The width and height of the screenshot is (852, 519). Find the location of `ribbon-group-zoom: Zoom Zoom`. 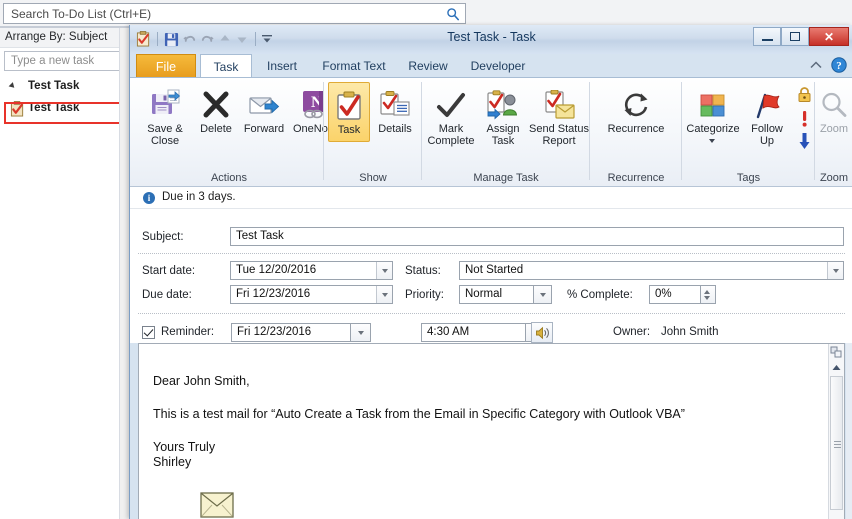

ribbon-group-zoom: Zoom Zoom is located at coordinates (833, 132).